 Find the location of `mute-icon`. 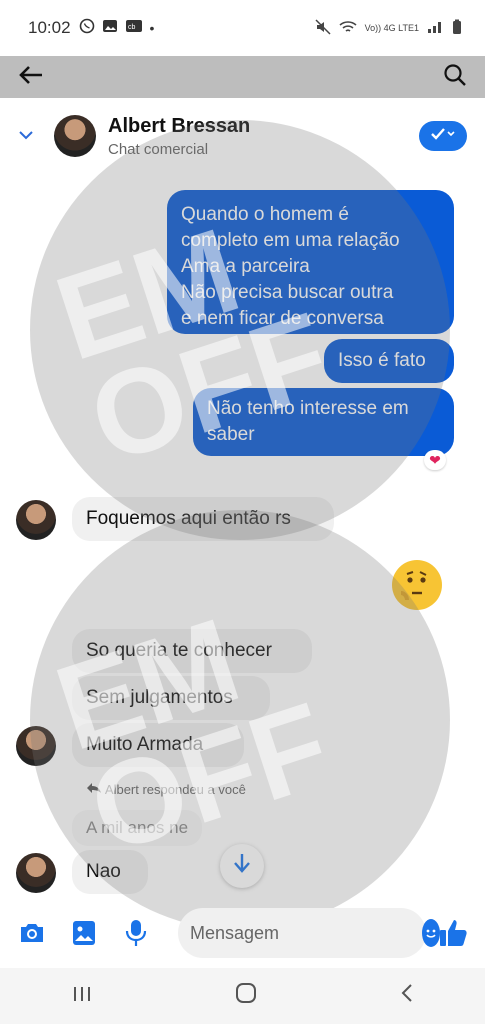

mute-icon is located at coordinates (323, 28).